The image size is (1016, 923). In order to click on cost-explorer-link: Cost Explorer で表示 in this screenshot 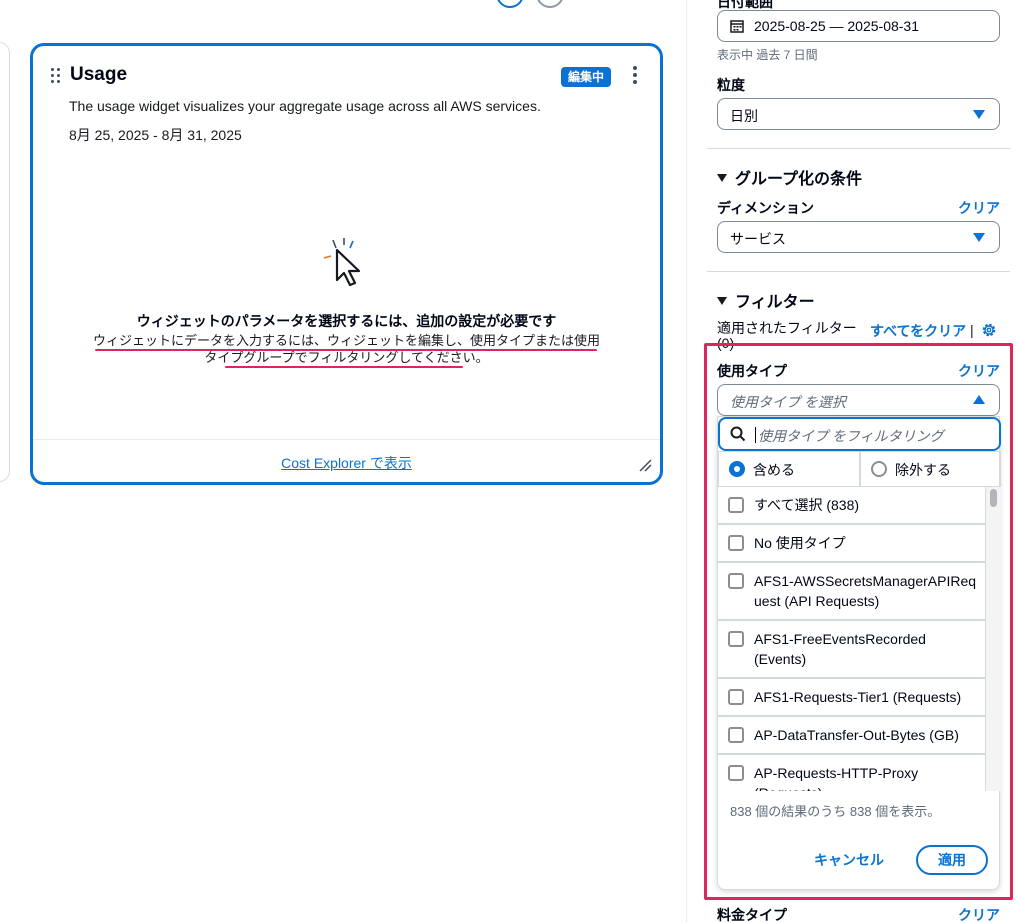, I will do `click(346, 463)`.